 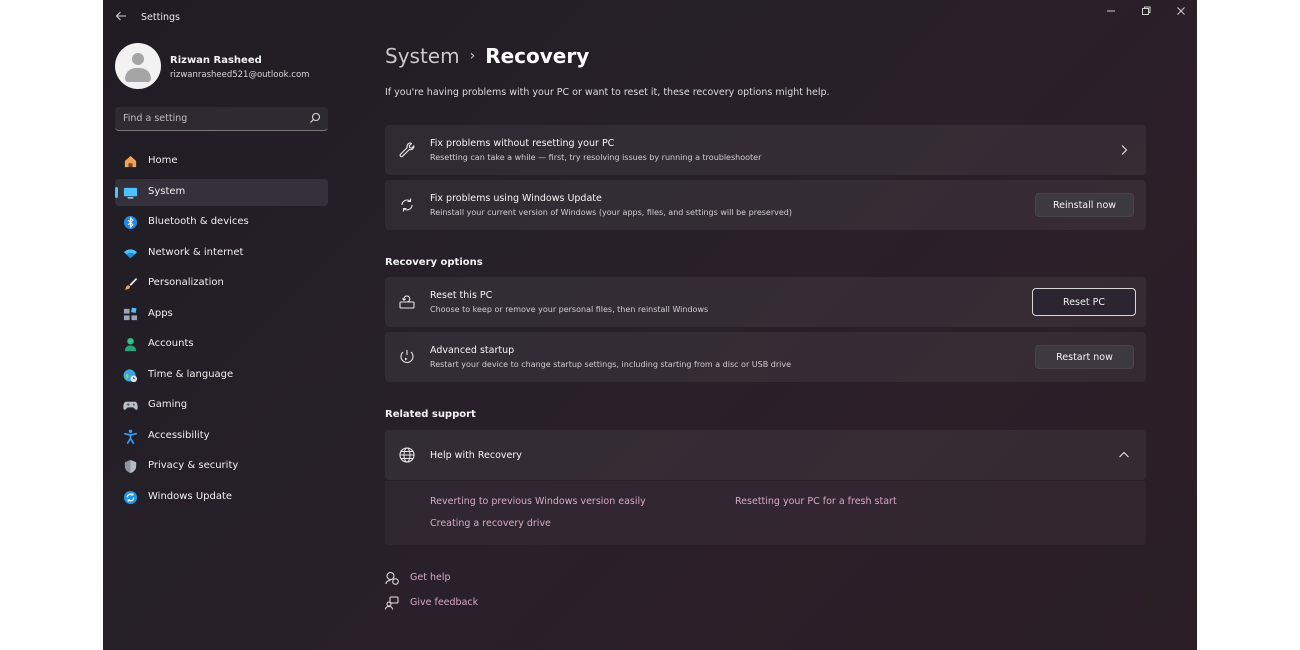 I want to click on breadcrumb: System › Recovery, so click(x=487, y=56).